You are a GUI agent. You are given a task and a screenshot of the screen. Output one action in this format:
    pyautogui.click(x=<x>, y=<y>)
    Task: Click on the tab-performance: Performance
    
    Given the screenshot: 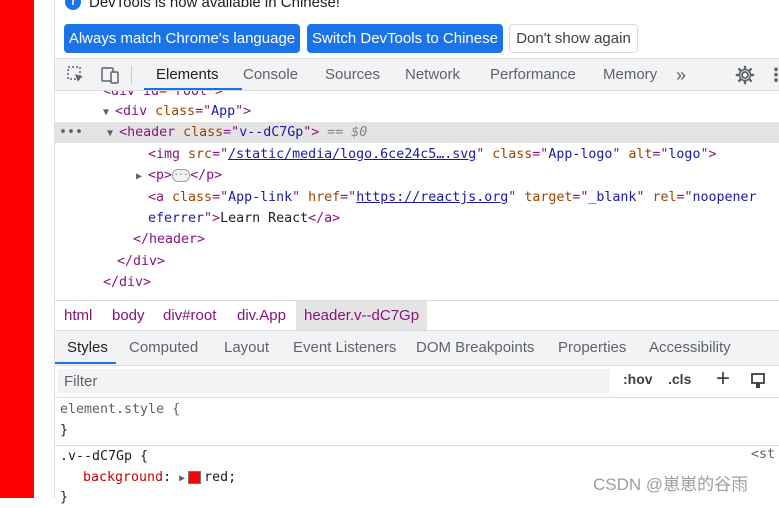 What is the action you would take?
    pyautogui.click(x=533, y=75)
    